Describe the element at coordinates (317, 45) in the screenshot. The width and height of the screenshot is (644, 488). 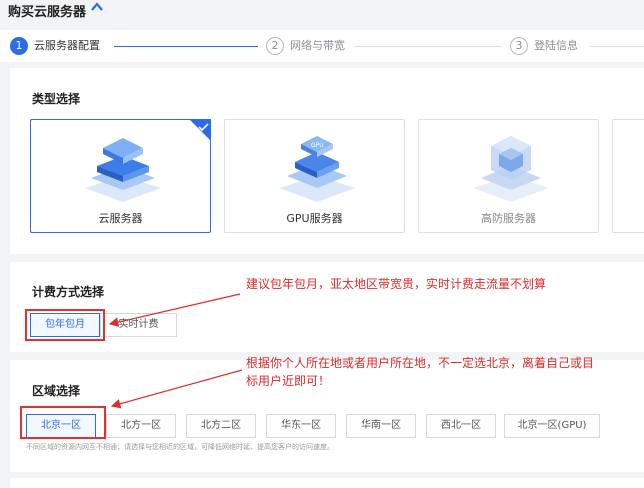
I see `step-2-label: 网络与带宽` at that location.